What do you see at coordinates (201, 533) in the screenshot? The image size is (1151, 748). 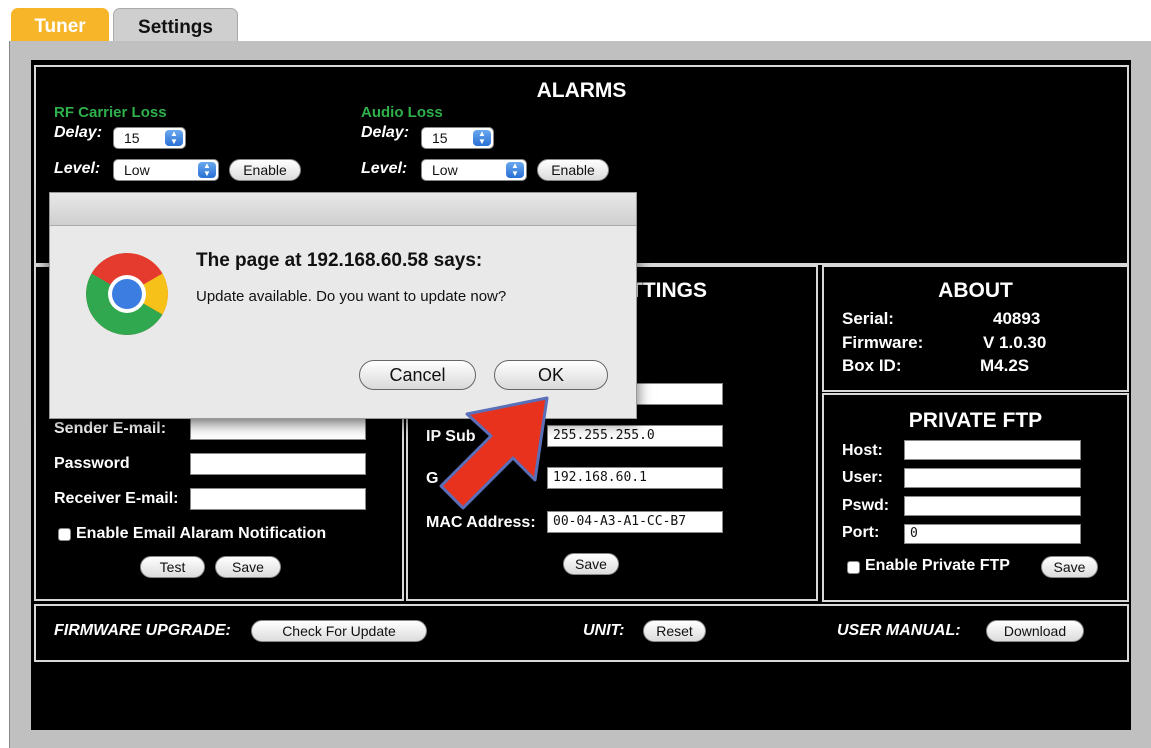 I see `email-notification-label: Enable Email Alaram Notification` at bounding box center [201, 533].